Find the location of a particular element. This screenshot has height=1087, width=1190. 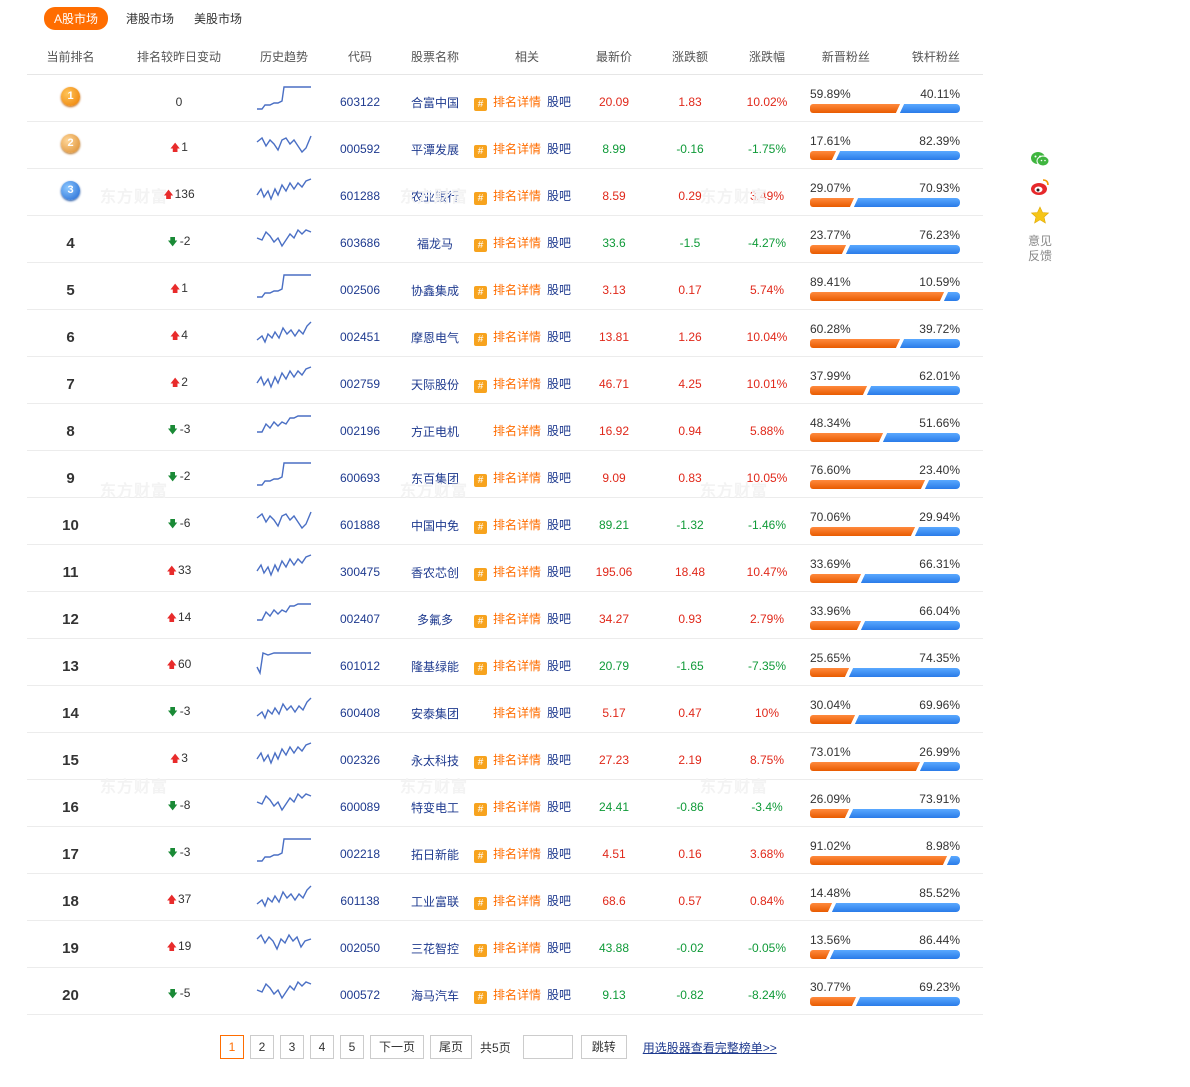

stock-code: 002506 is located at coordinates (360, 286).